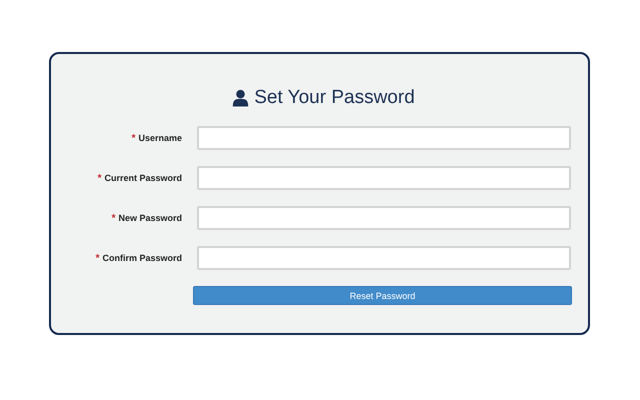 The height and width of the screenshot is (400, 640). Describe the element at coordinates (241, 98) in the screenshot. I see `user-icon` at that location.